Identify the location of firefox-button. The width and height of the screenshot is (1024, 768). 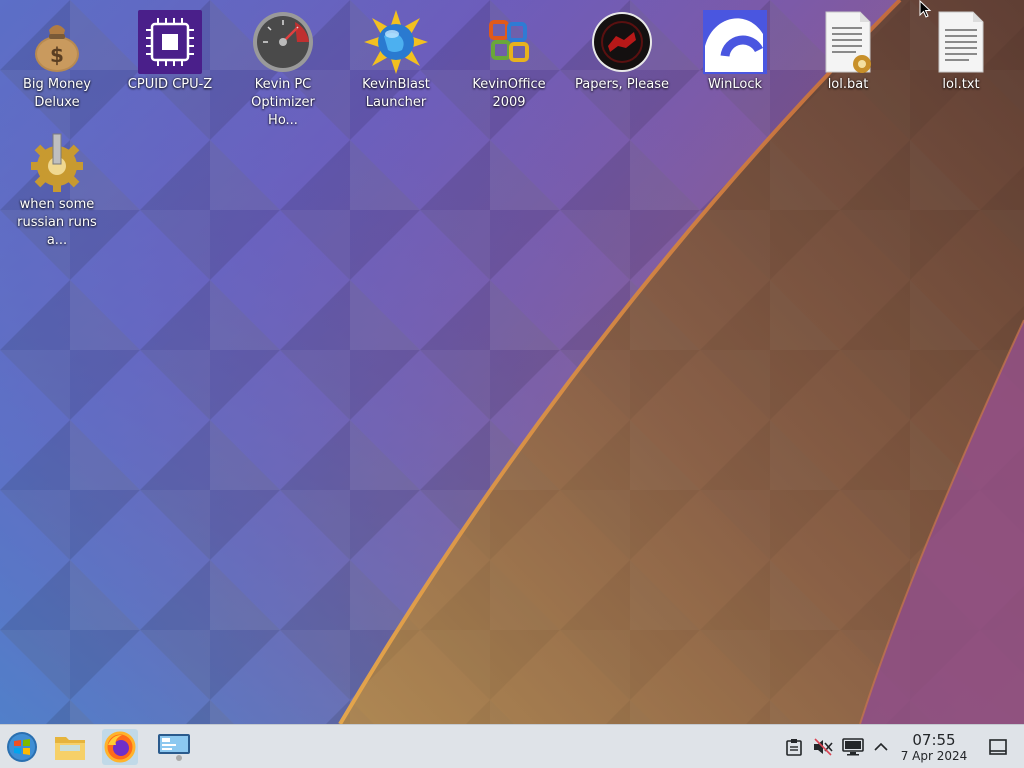
(120, 747).